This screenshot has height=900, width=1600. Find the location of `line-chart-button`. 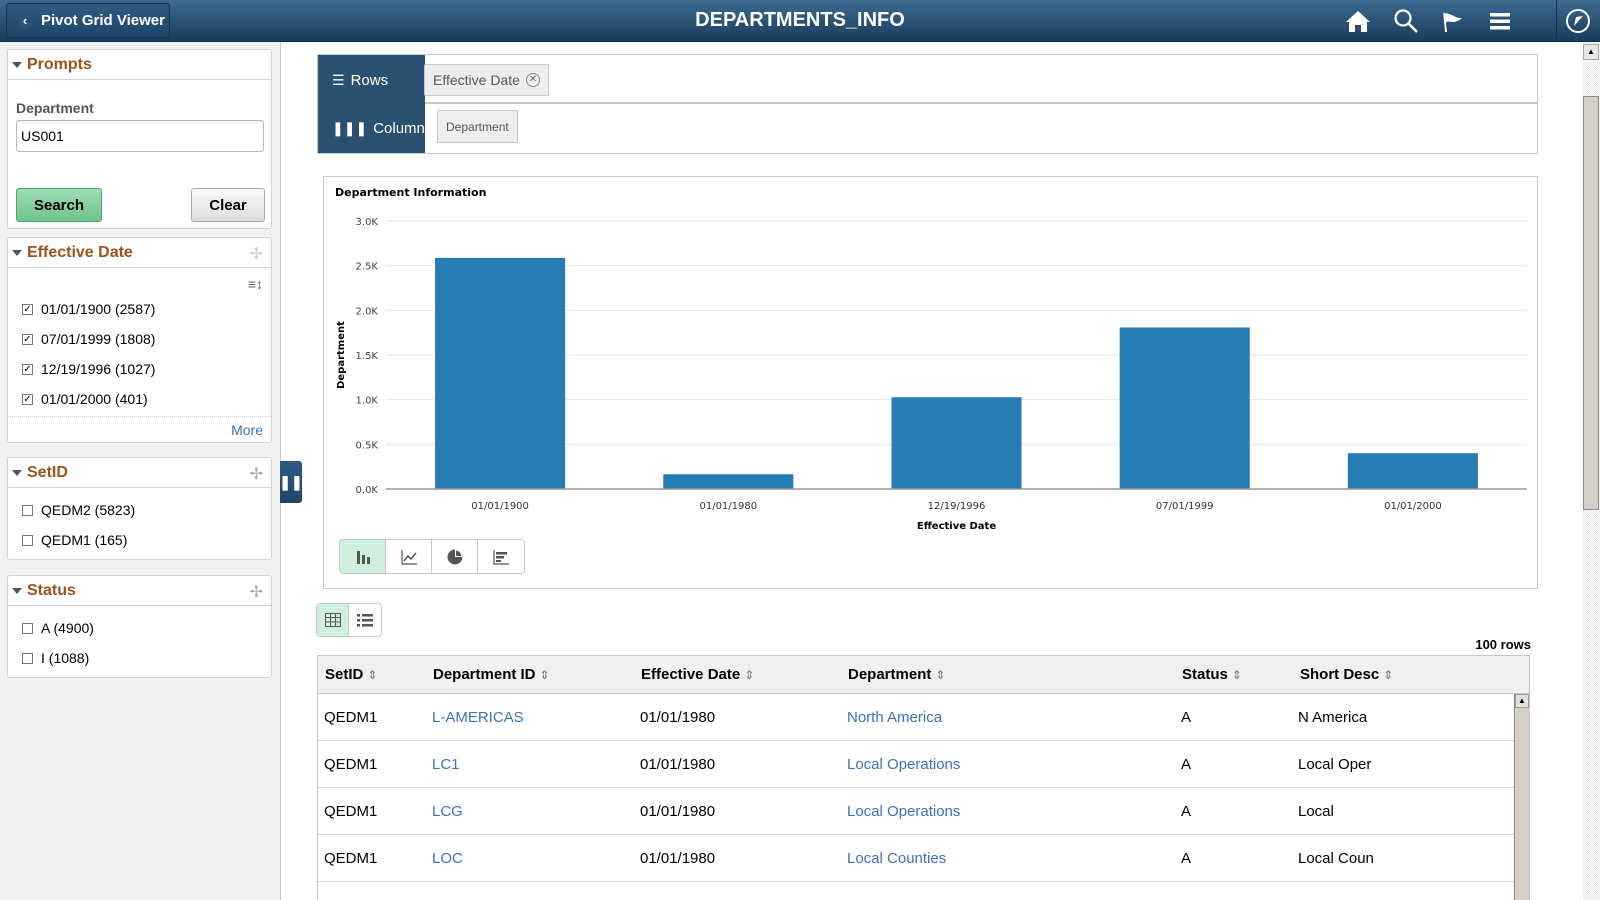

line-chart-button is located at coordinates (409, 556).